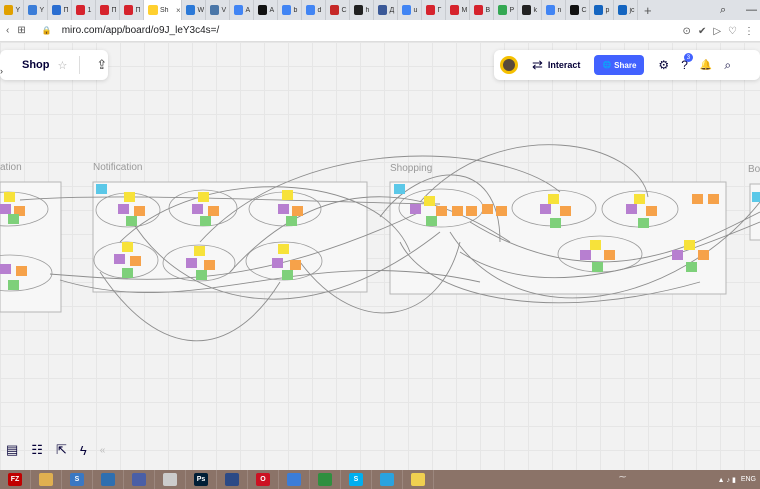 This screenshot has height=489, width=760. I want to click on browser-tab: jc, so click(626, 10).